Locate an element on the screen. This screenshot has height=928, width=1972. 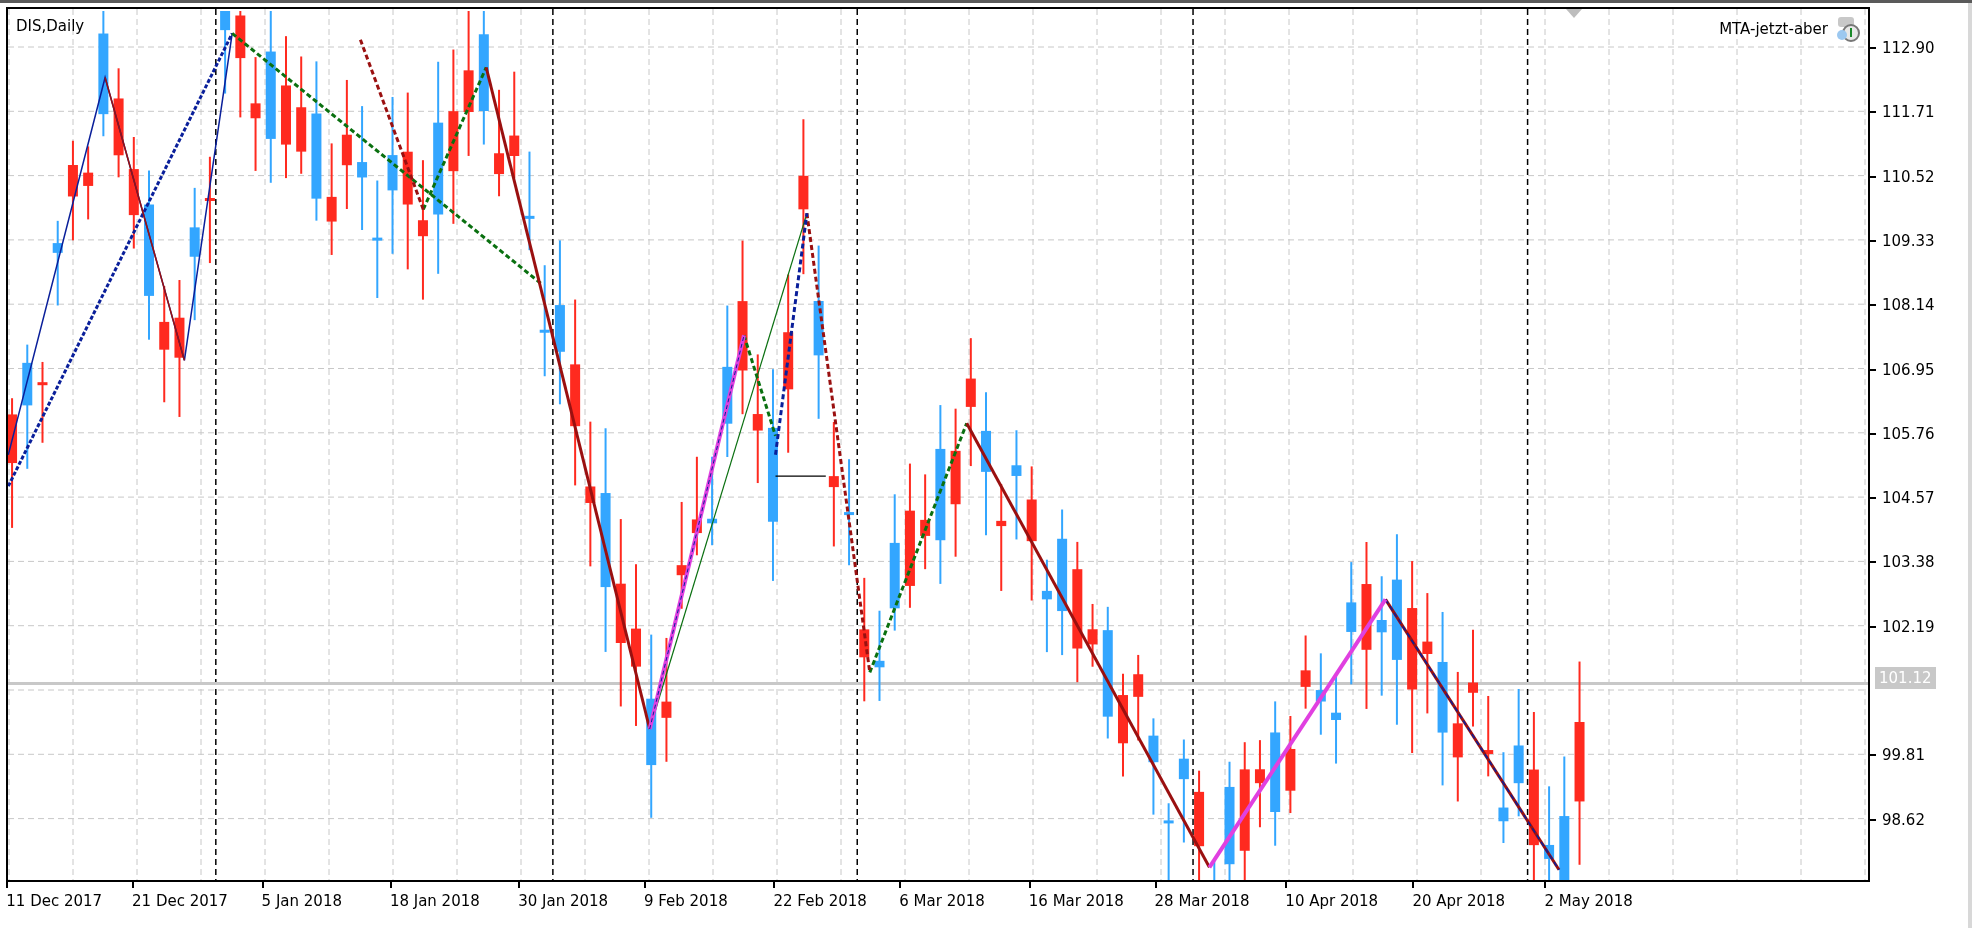
price-label: 108.14 is located at coordinates (1908, 305).